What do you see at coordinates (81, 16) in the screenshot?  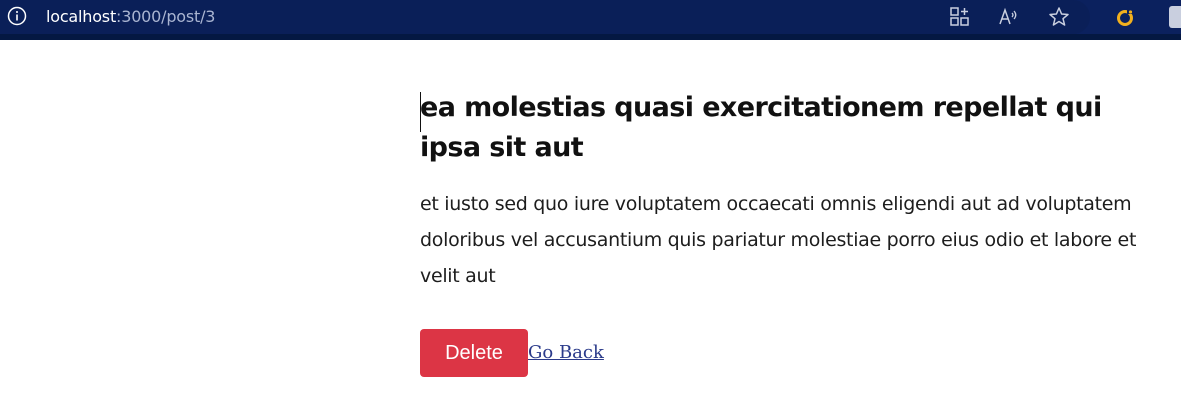 I see `url-host: localhost` at bounding box center [81, 16].